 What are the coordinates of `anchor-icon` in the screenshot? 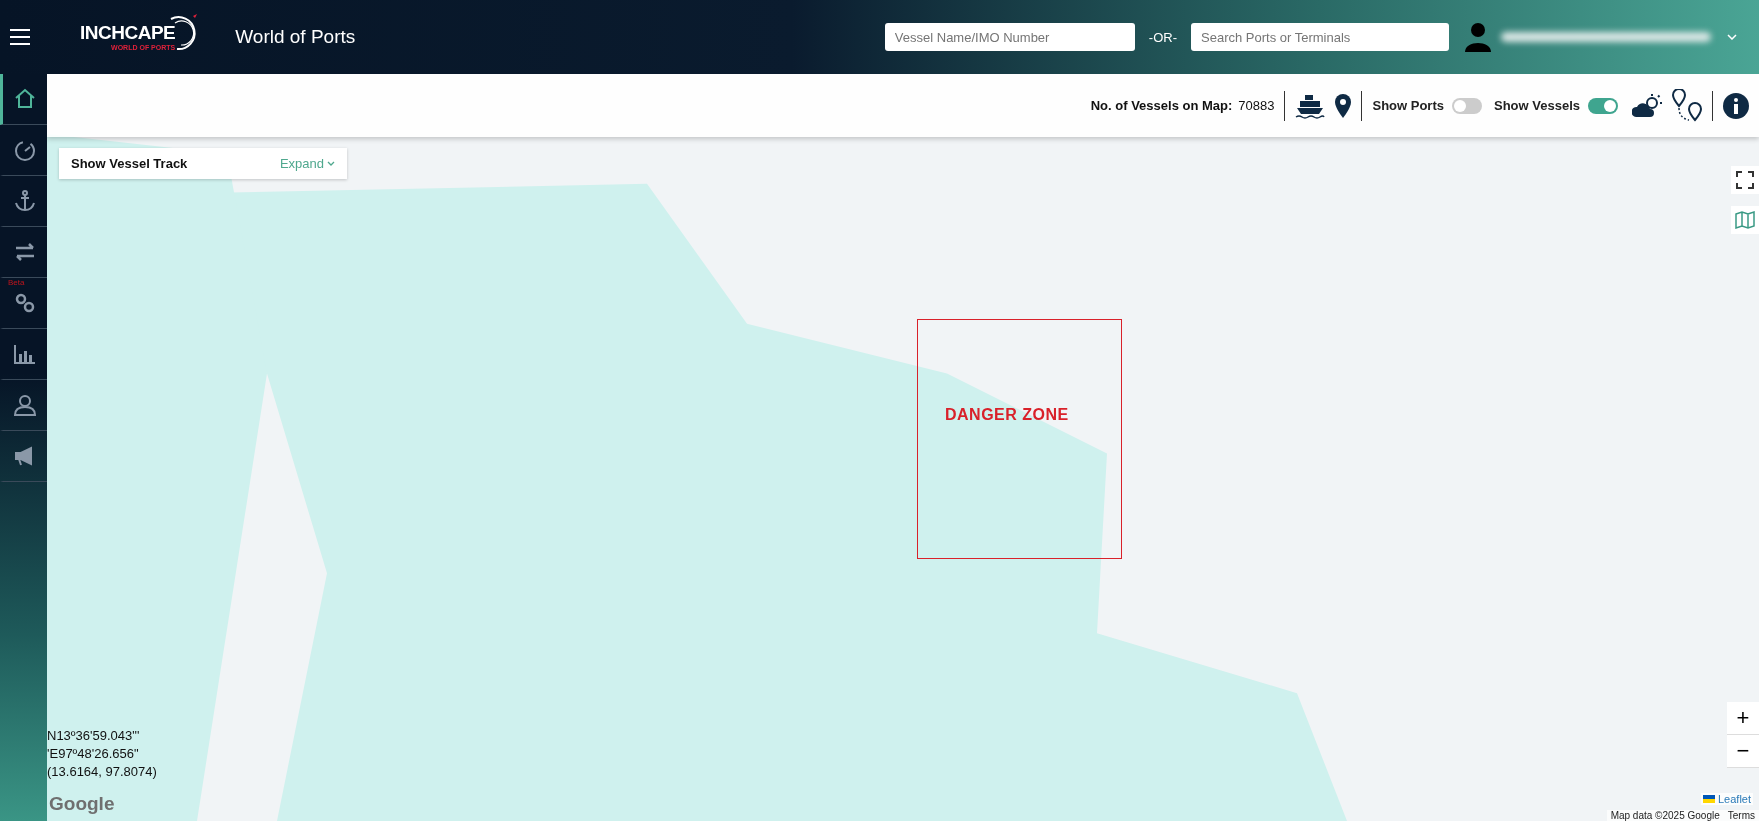 It's located at (25, 201).